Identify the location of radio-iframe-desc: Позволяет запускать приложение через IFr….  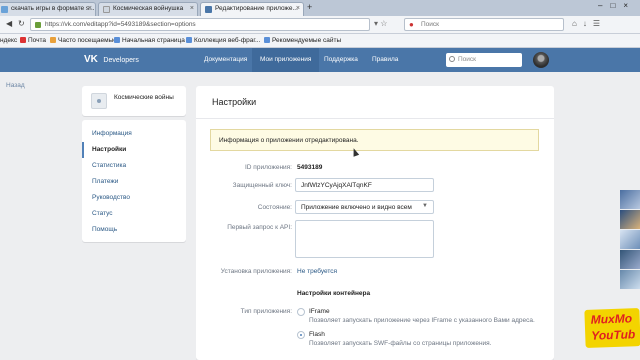
(422, 320).